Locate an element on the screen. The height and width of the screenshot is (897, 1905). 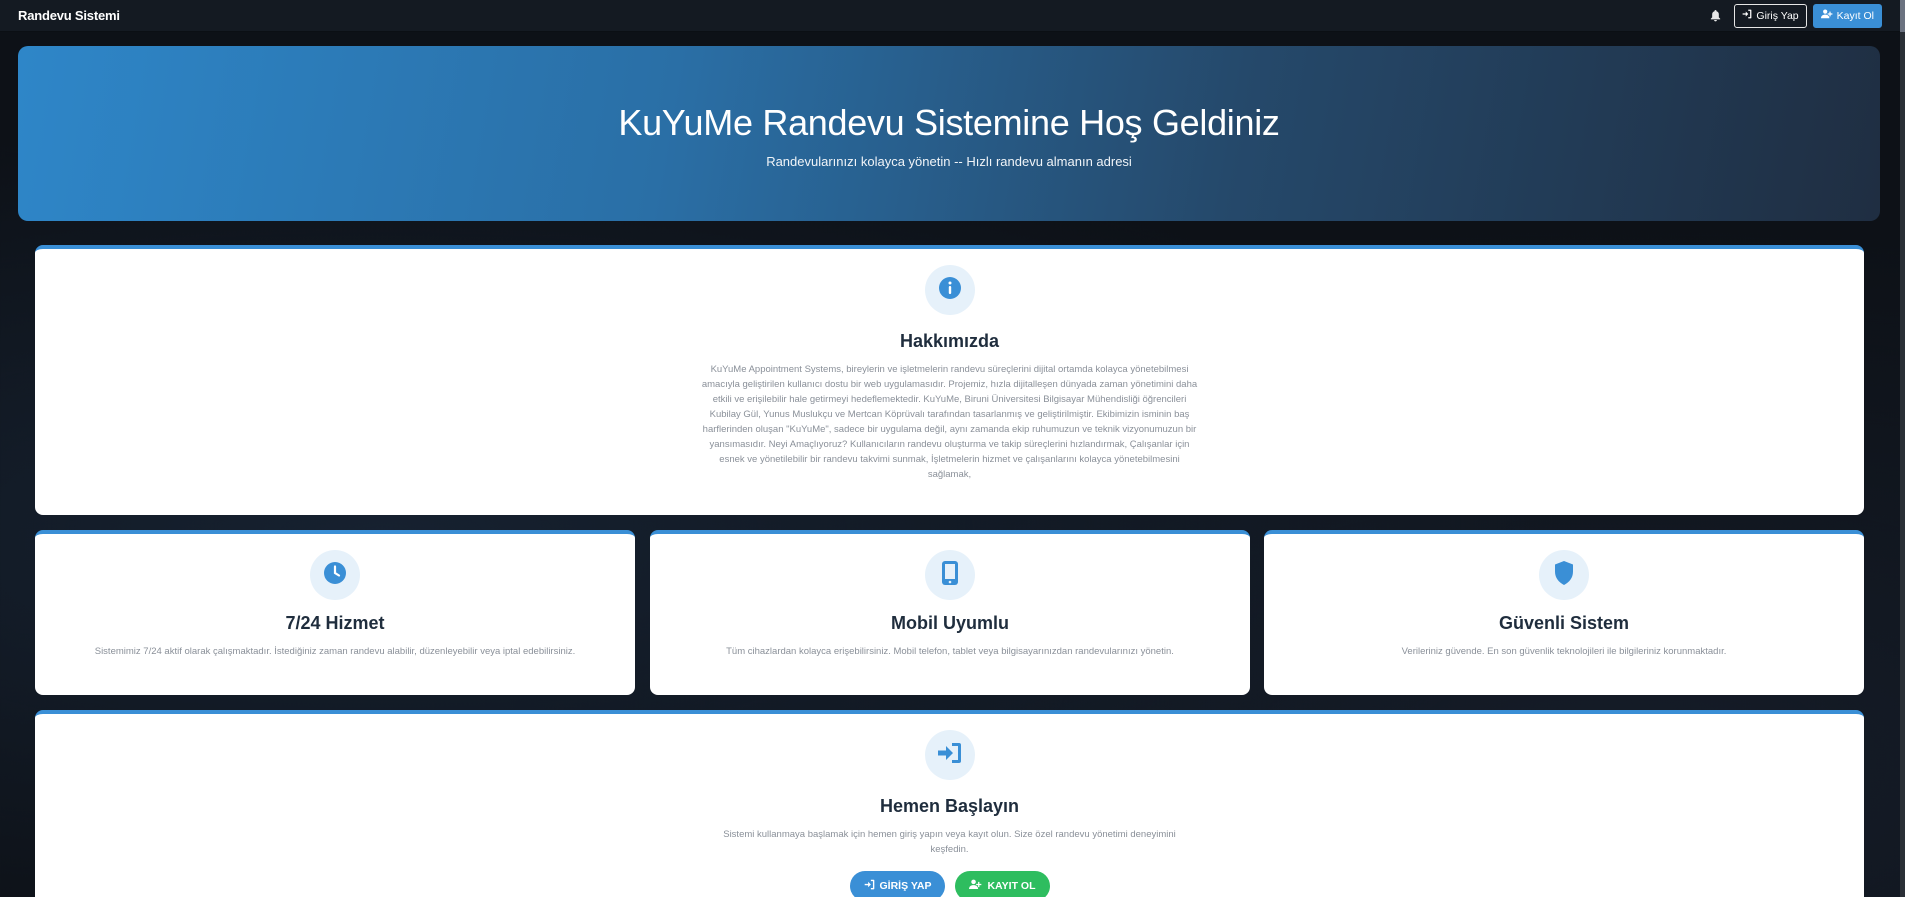
scrollbar-thumb is located at coordinates (1902, 16).